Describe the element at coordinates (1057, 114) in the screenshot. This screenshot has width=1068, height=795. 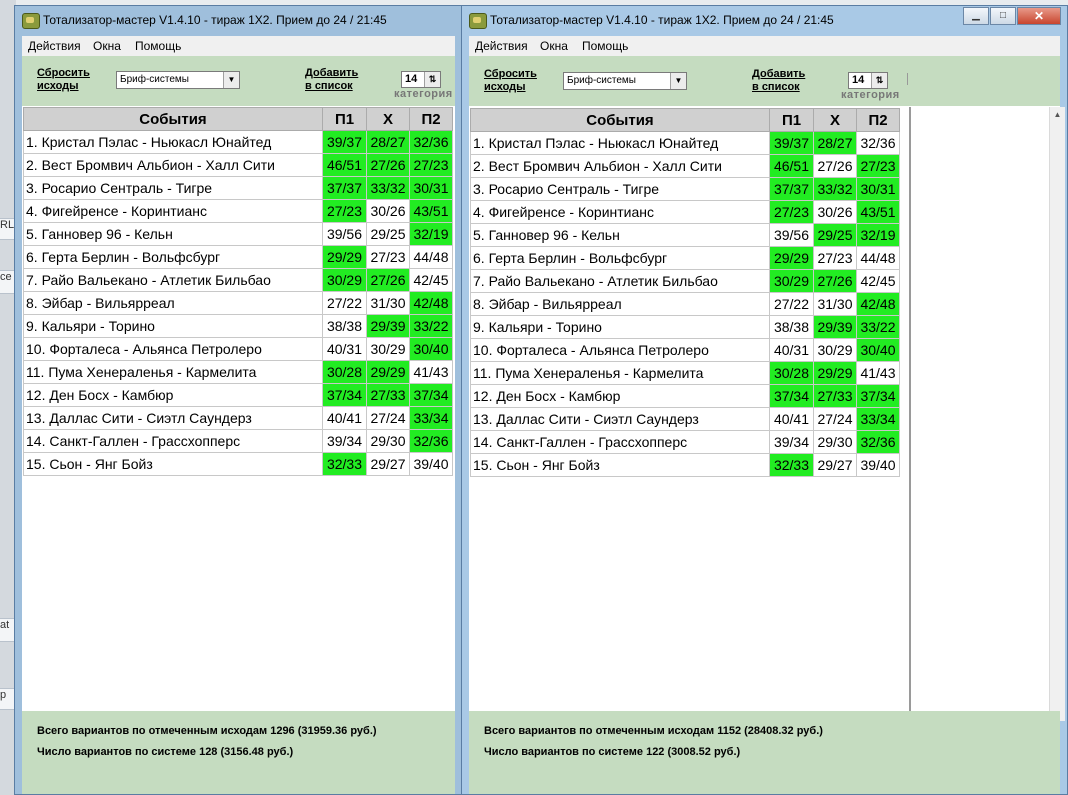
I see `scroll-up-icon: ▲` at that location.